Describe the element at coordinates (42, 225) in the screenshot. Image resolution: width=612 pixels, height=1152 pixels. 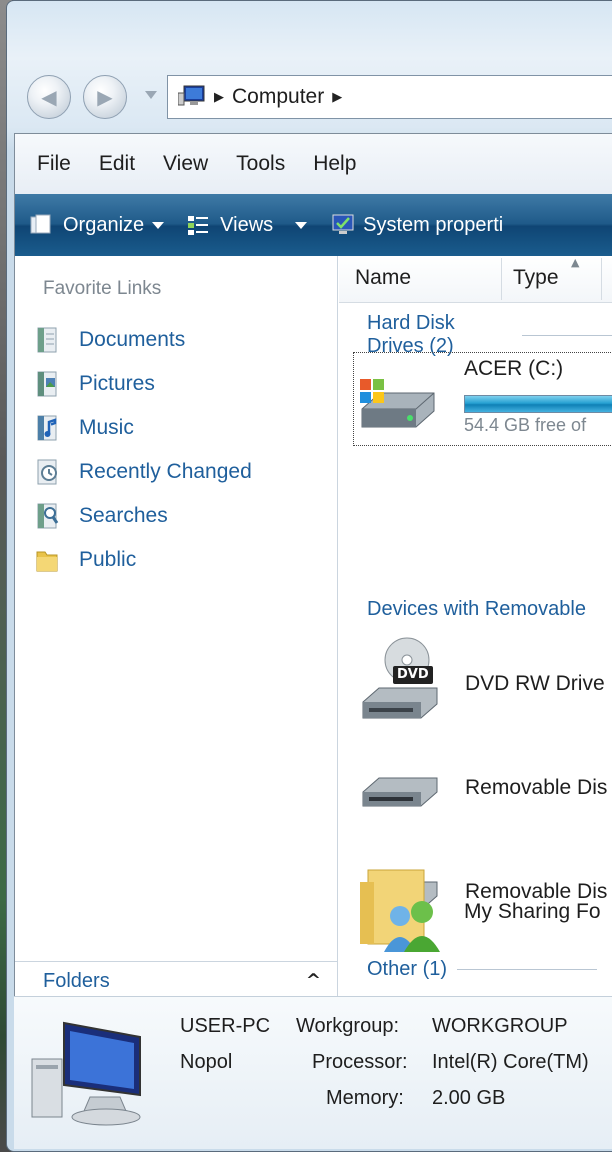
I see `organize-icon` at that location.